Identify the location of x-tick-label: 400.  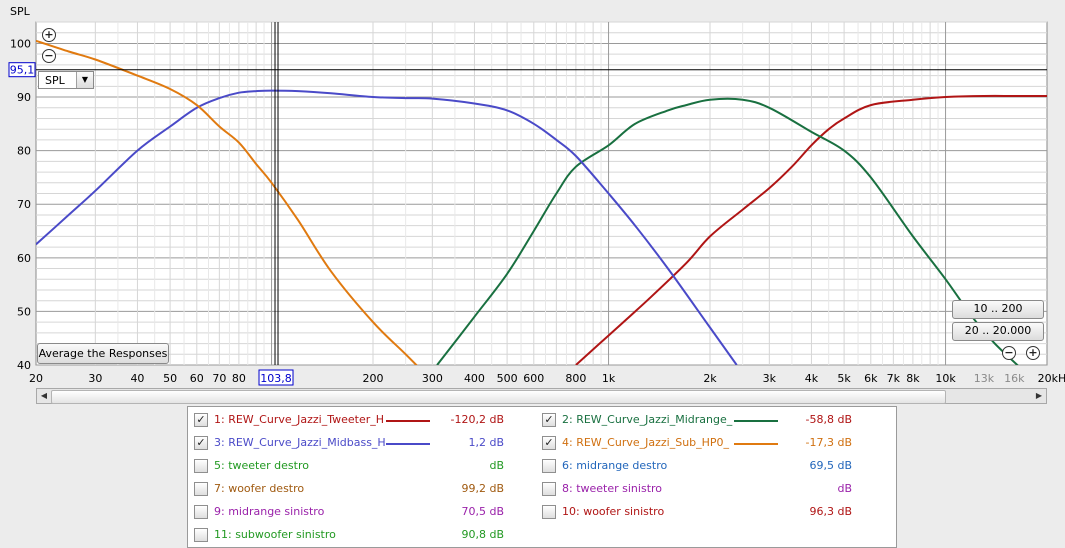
(474, 378).